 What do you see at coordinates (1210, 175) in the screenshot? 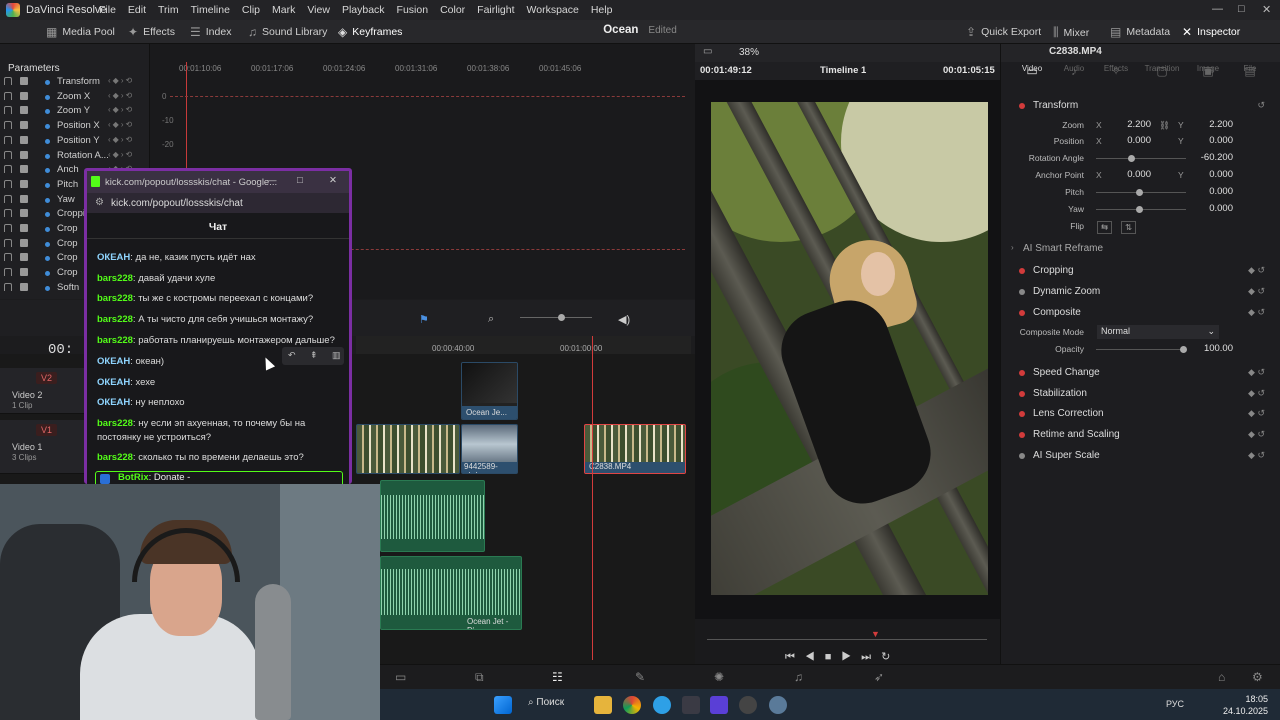
I see `anchor-y-field: 0.000` at bounding box center [1210, 175].